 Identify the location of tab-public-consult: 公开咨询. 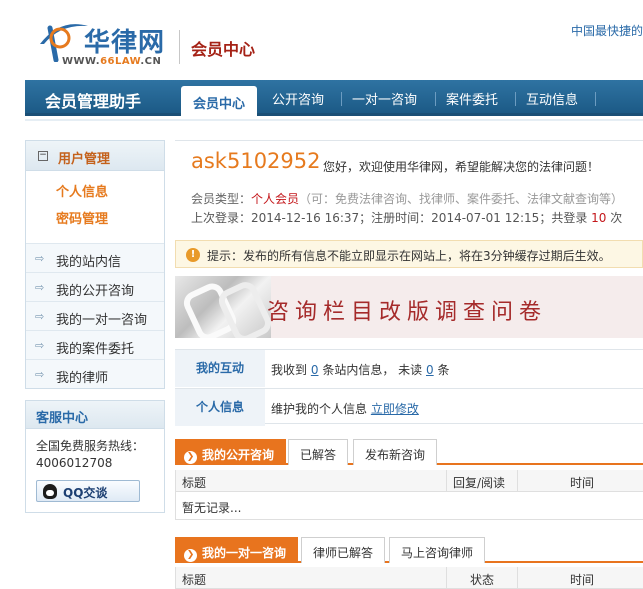
(298, 98).